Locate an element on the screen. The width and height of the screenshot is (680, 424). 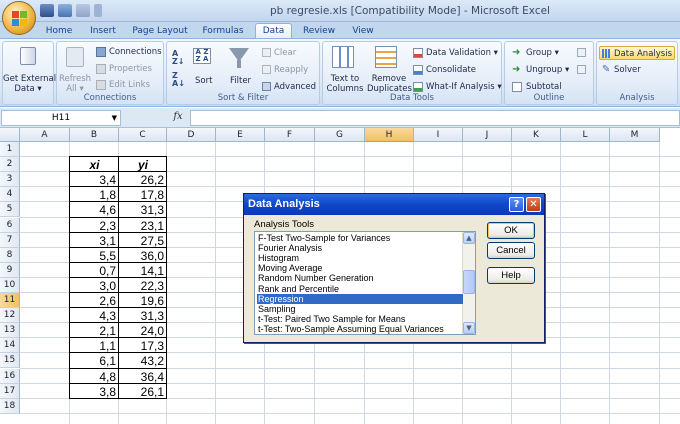
analysis-tool-item: F-Test Two-Sample for Variances is located at coordinates (360, 238).